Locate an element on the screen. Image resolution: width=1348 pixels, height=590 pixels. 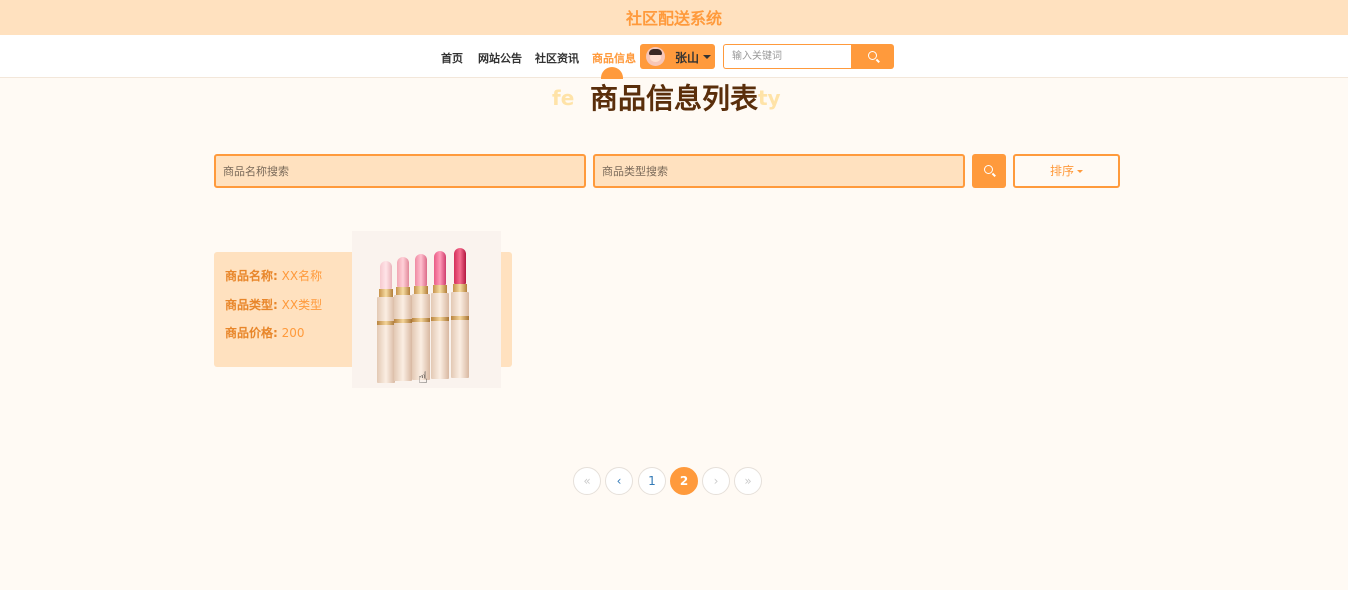
product-price-row: 商品价格: 200 is located at coordinates (265, 332).